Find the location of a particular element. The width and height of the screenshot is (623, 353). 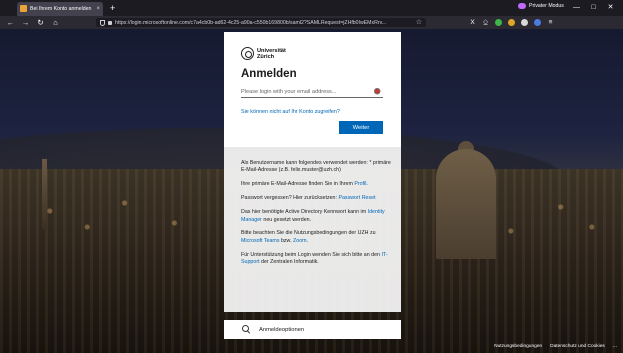

tab-title: Bei Ihrem Konto anmelden is located at coordinates (61, 8).